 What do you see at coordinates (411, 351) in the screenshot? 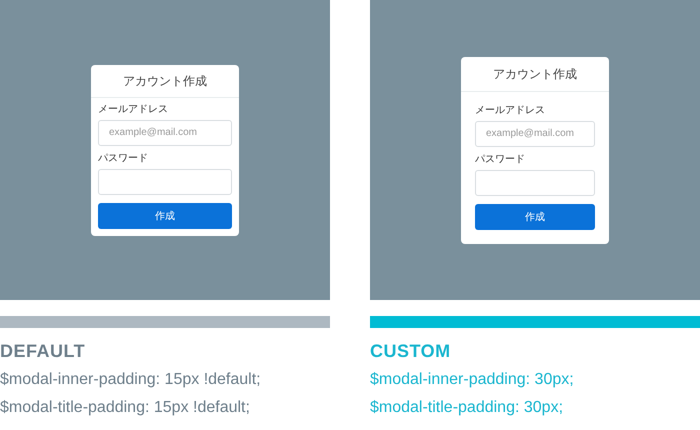
I see `section-heading: CUSTOM` at bounding box center [411, 351].